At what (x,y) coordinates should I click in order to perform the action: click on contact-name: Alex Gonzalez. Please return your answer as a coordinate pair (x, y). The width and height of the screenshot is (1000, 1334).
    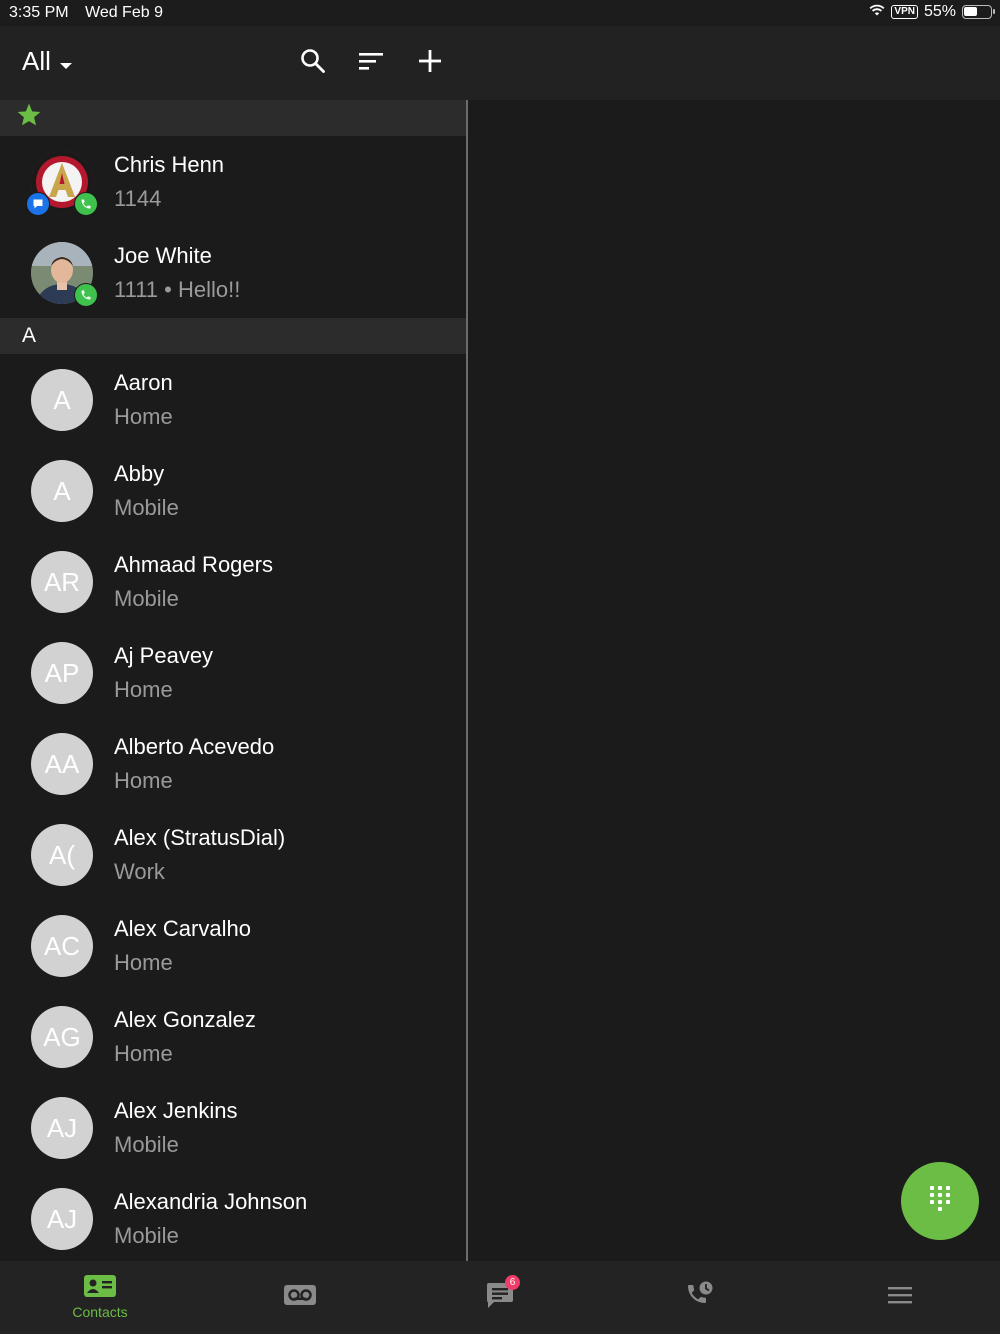
    Looking at the image, I should click on (185, 1019).